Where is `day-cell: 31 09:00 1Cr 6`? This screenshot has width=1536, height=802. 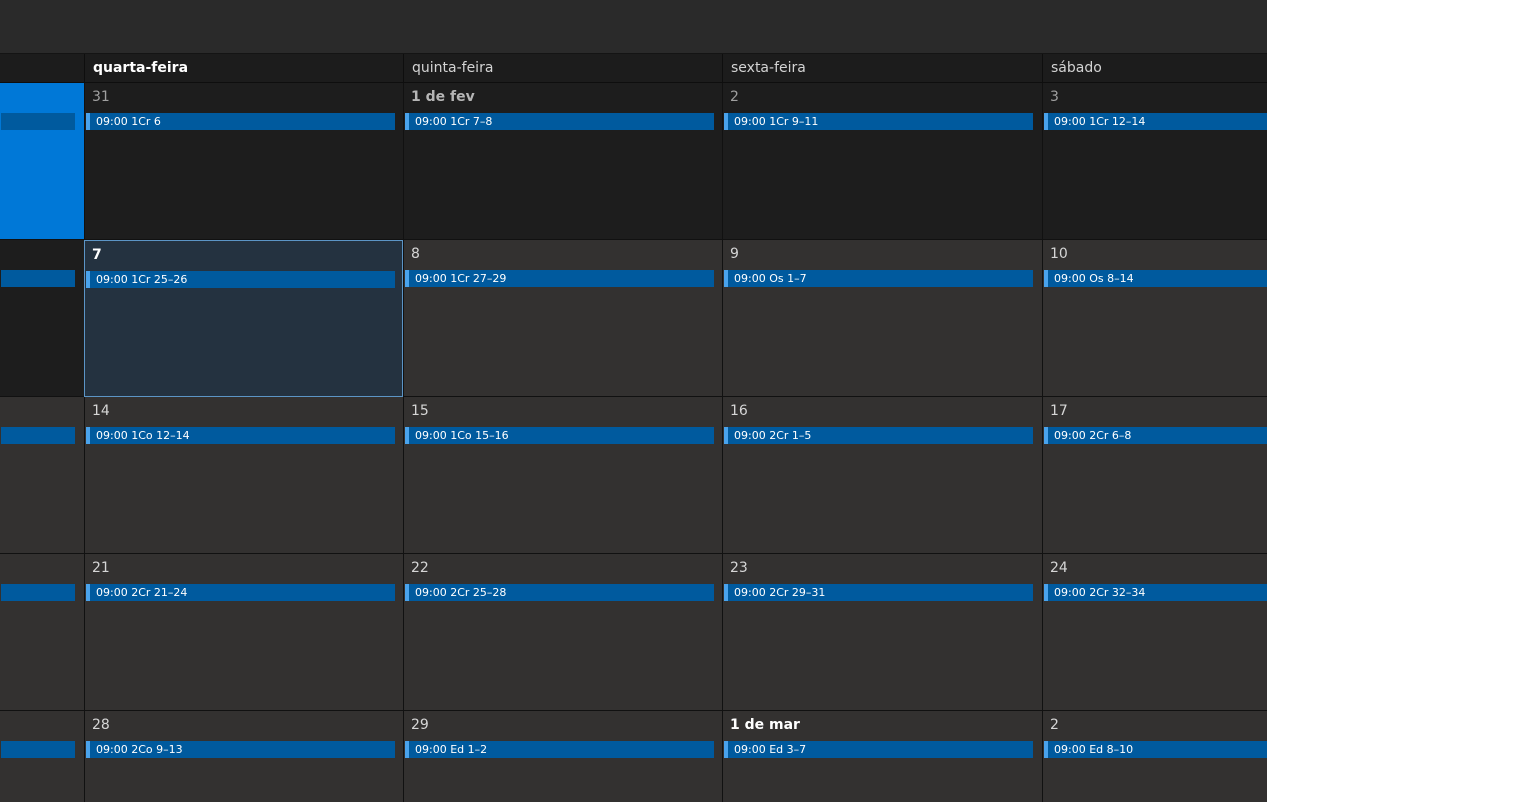 day-cell: 31 09:00 1Cr 6 is located at coordinates (243, 161).